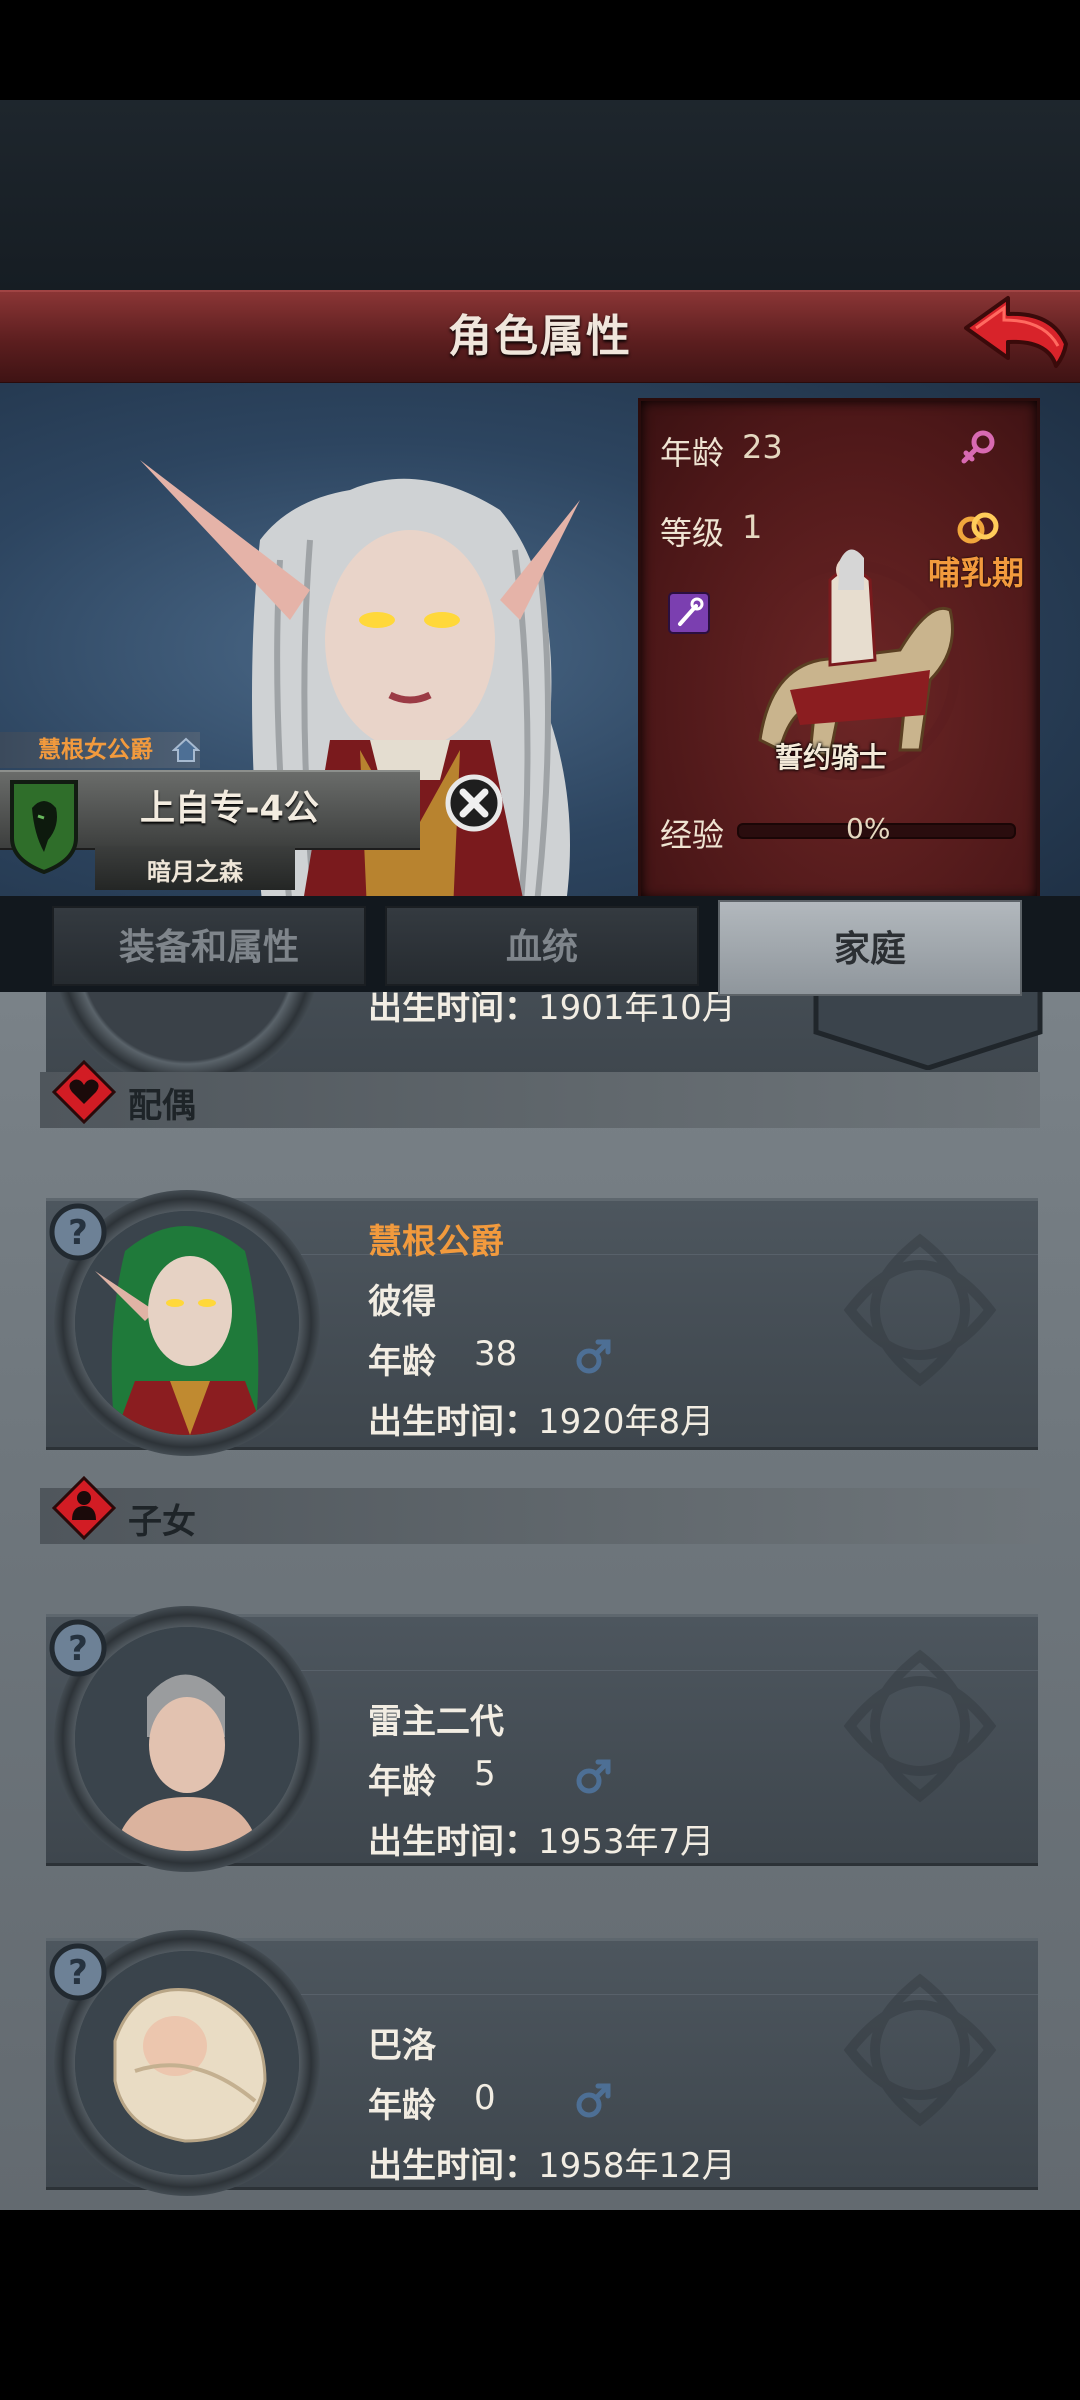 This screenshot has height=2400, width=1080. What do you see at coordinates (1016, 333) in the screenshot?
I see `back-arrow-icon` at bounding box center [1016, 333].